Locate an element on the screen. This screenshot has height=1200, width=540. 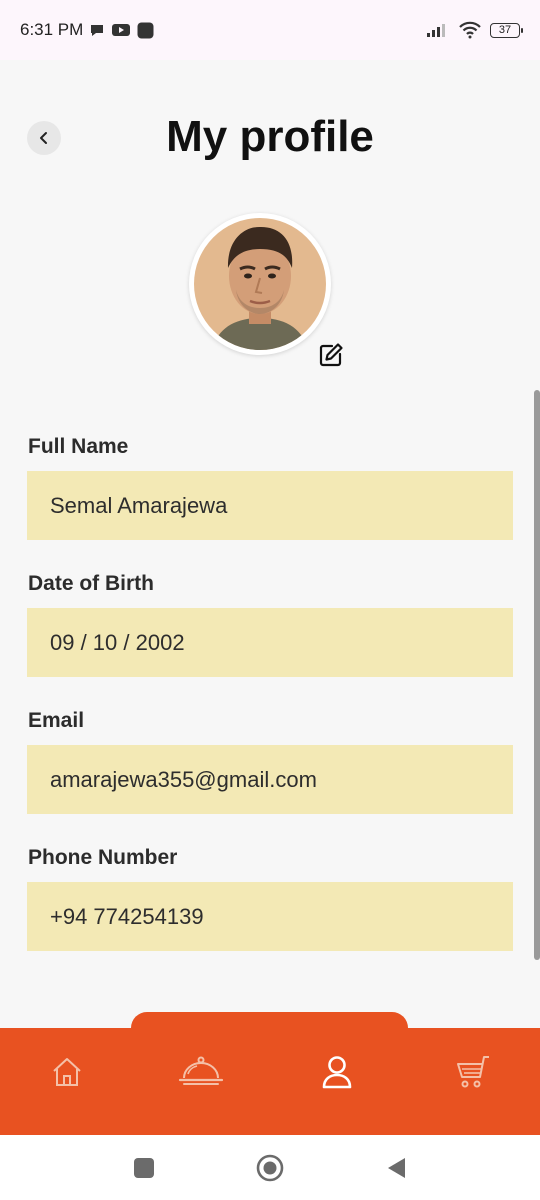
home-icon is located at coordinates (67, 1072).